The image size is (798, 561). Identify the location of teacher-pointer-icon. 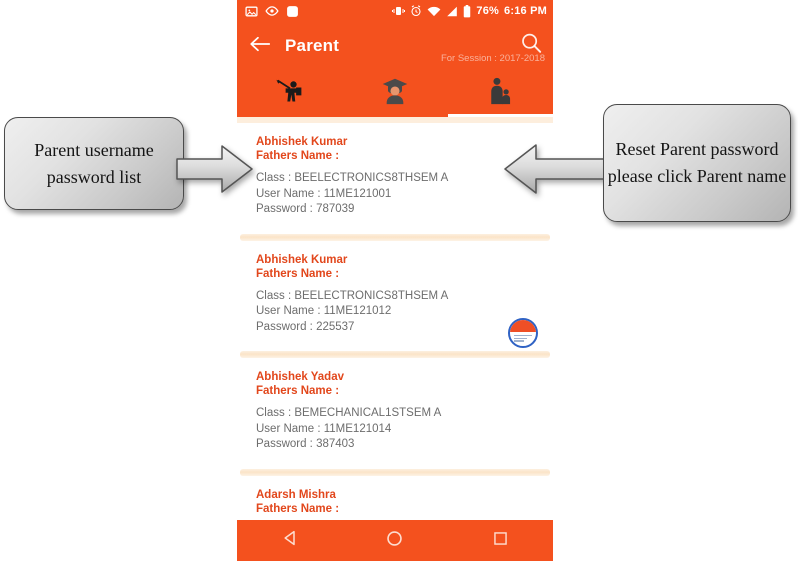
(290, 93).